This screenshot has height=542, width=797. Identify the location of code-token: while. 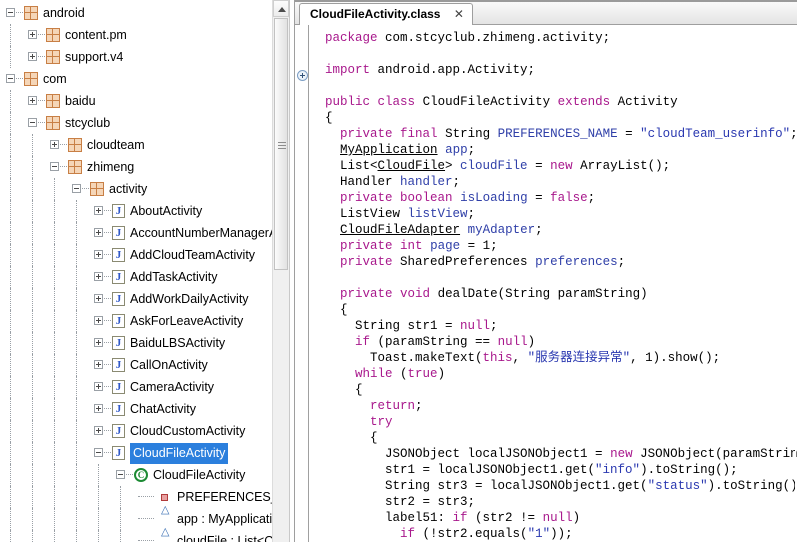
(374, 374).